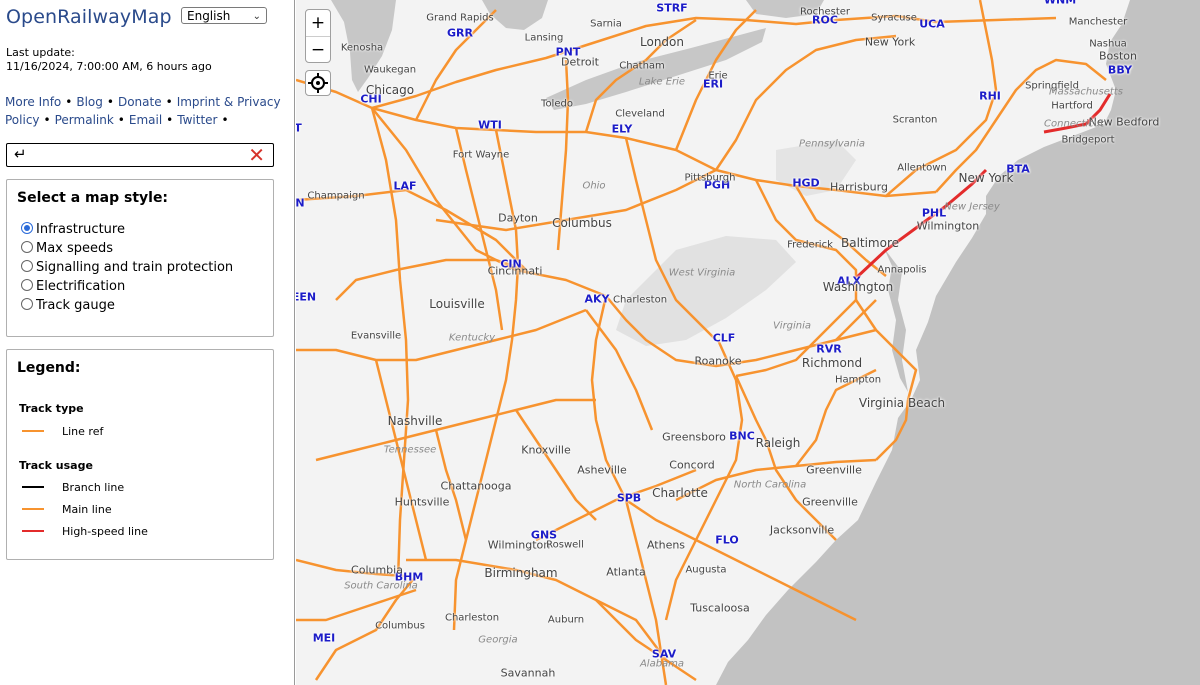 The image size is (1200, 685). What do you see at coordinates (84, 120) in the screenshot?
I see `link-permalink: Permalink` at bounding box center [84, 120].